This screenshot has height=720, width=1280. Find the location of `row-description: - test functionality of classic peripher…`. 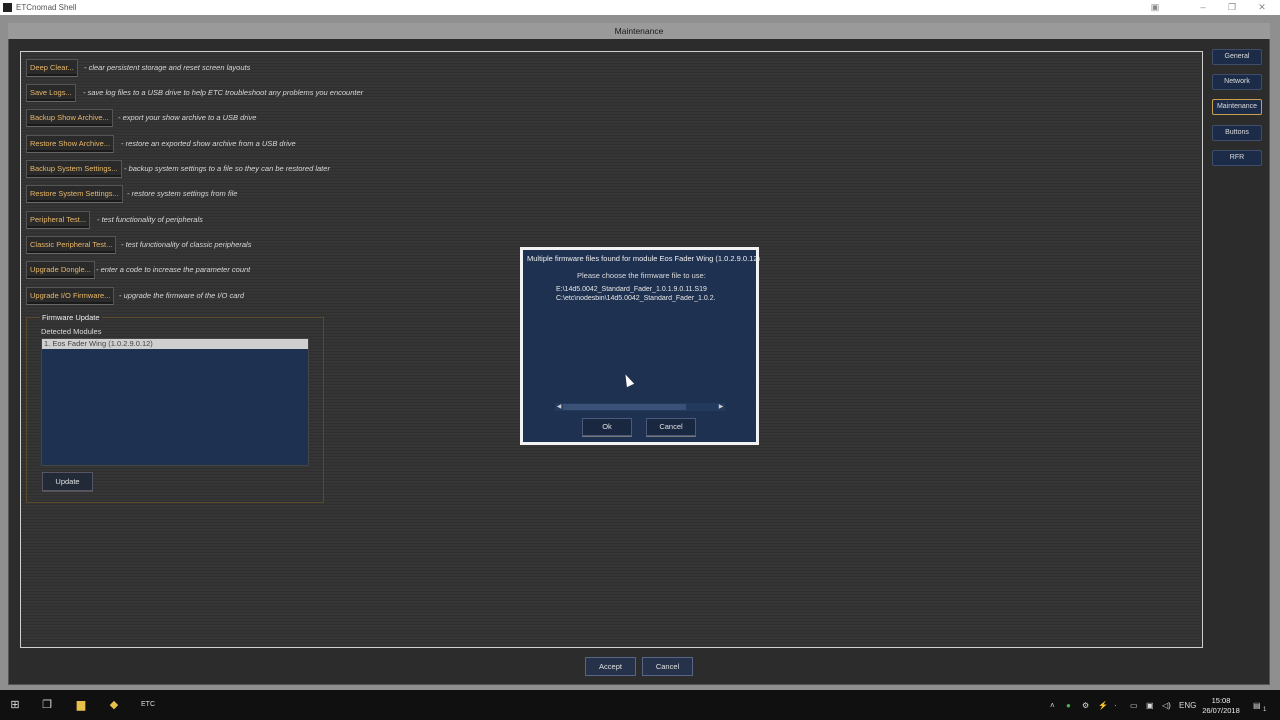

row-description: - test functionality of classic peripher… is located at coordinates (186, 244).